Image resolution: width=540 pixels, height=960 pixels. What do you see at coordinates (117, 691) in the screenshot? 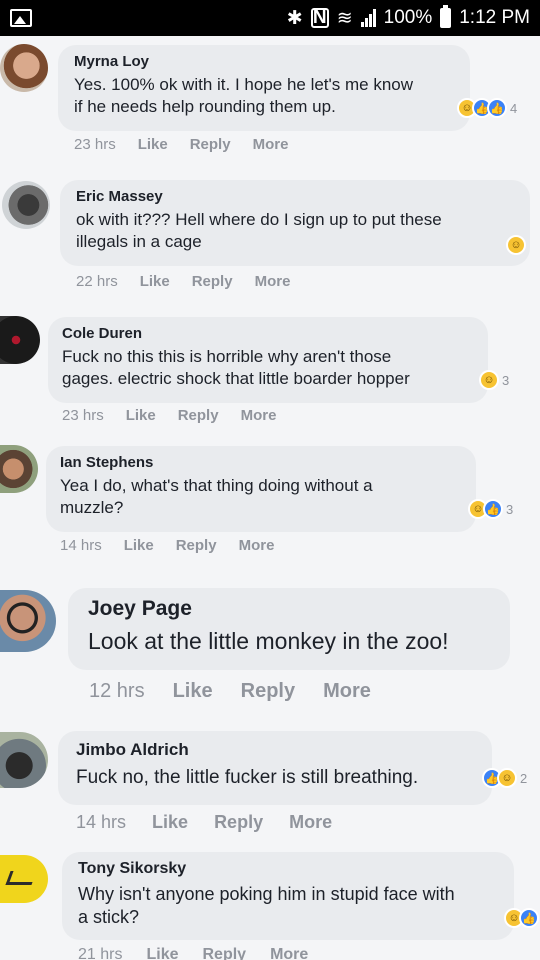
I see `comment-time: 12 hrs` at bounding box center [117, 691].